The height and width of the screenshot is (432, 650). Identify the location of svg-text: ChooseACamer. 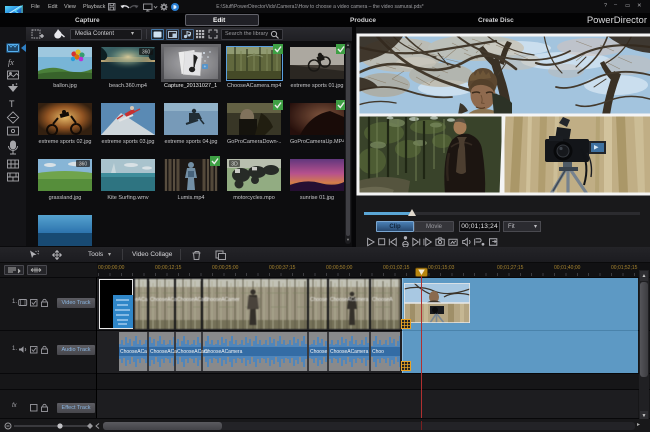
(222, 300).